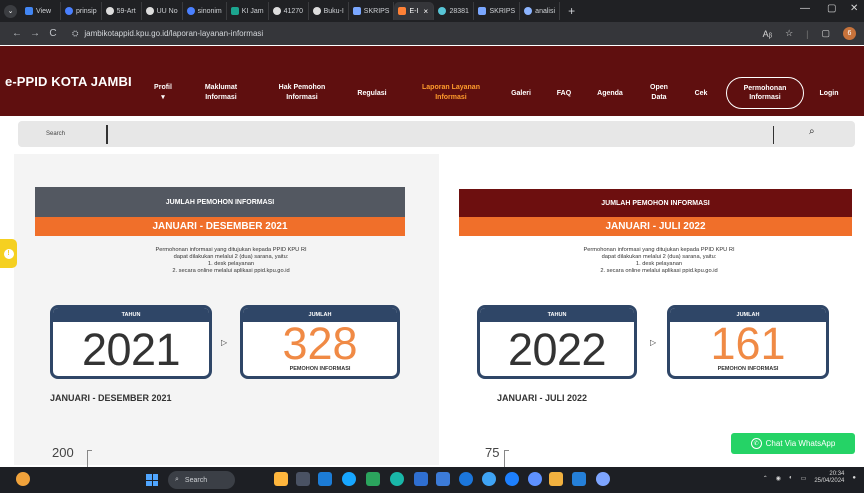 This screenshot has height=493, width=864. I want to click on tab-label: Buku-I, so click(333, 11).